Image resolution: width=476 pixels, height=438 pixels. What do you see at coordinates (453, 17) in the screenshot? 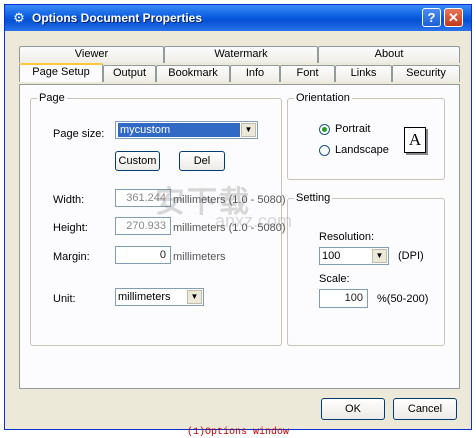
I see `close-button: ✕` at bounding box center [453, 17].